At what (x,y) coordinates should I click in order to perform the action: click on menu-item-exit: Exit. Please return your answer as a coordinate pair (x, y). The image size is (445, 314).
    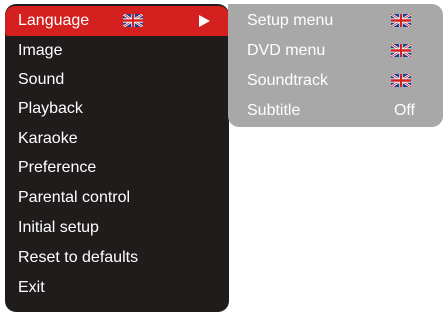
    Looking at the image, I should click on (117, 288).